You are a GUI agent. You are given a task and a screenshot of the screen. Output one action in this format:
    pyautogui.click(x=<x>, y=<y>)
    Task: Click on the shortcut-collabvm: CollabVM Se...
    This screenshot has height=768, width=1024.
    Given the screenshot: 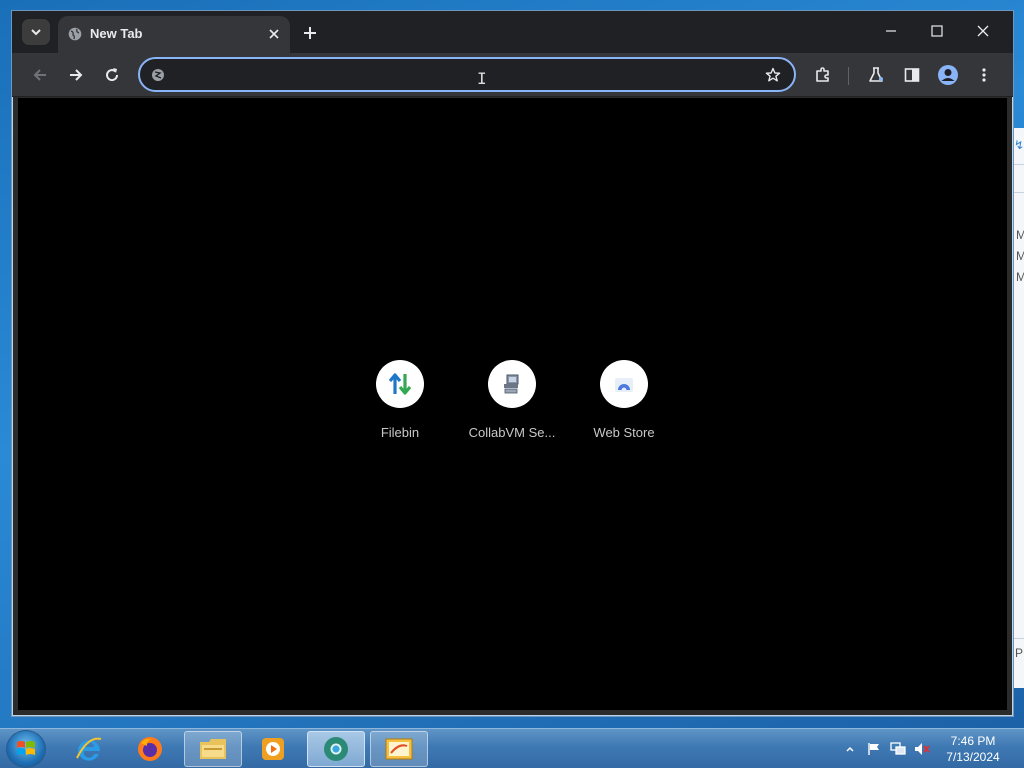 What is the action you would take?
    pyautogui.click(x=512, y=405)
    